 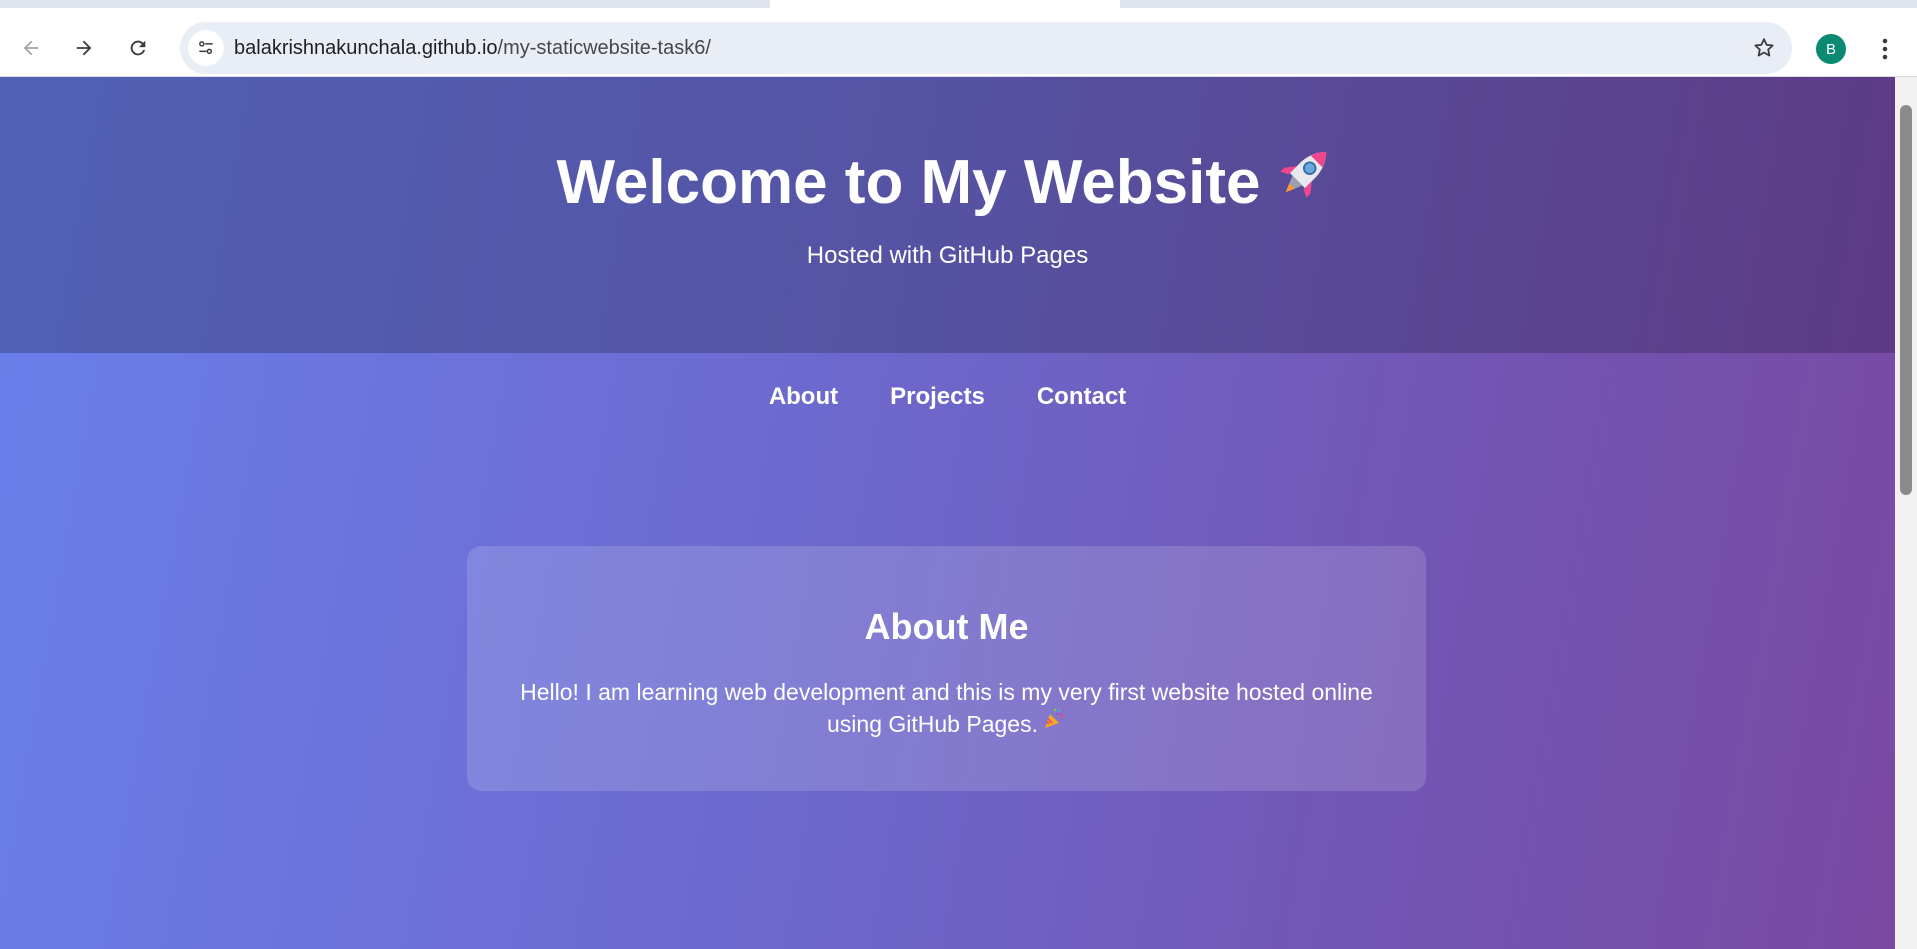 I want to click on page-title: Welcome to My Website, so click(x=947, y=183).